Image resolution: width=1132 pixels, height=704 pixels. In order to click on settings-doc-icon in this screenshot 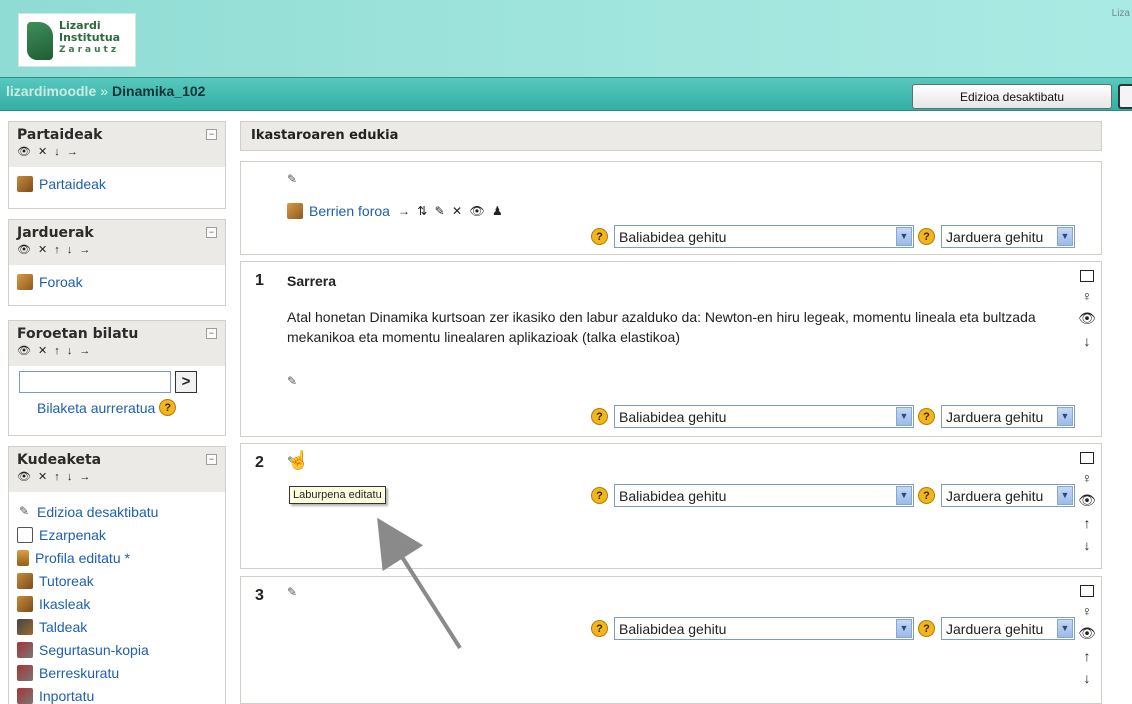, I will do `click(25, 534)`.